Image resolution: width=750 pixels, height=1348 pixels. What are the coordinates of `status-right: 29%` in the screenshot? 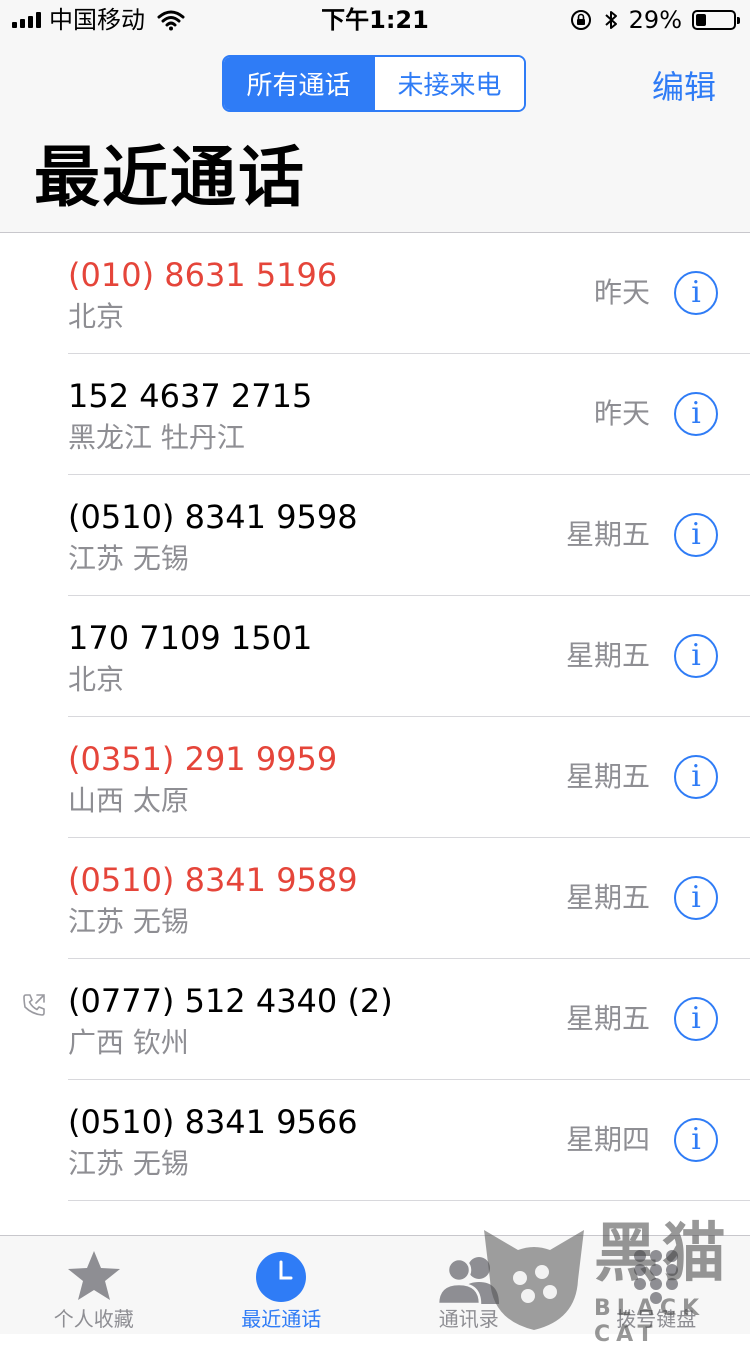 It's located at (652, 20).